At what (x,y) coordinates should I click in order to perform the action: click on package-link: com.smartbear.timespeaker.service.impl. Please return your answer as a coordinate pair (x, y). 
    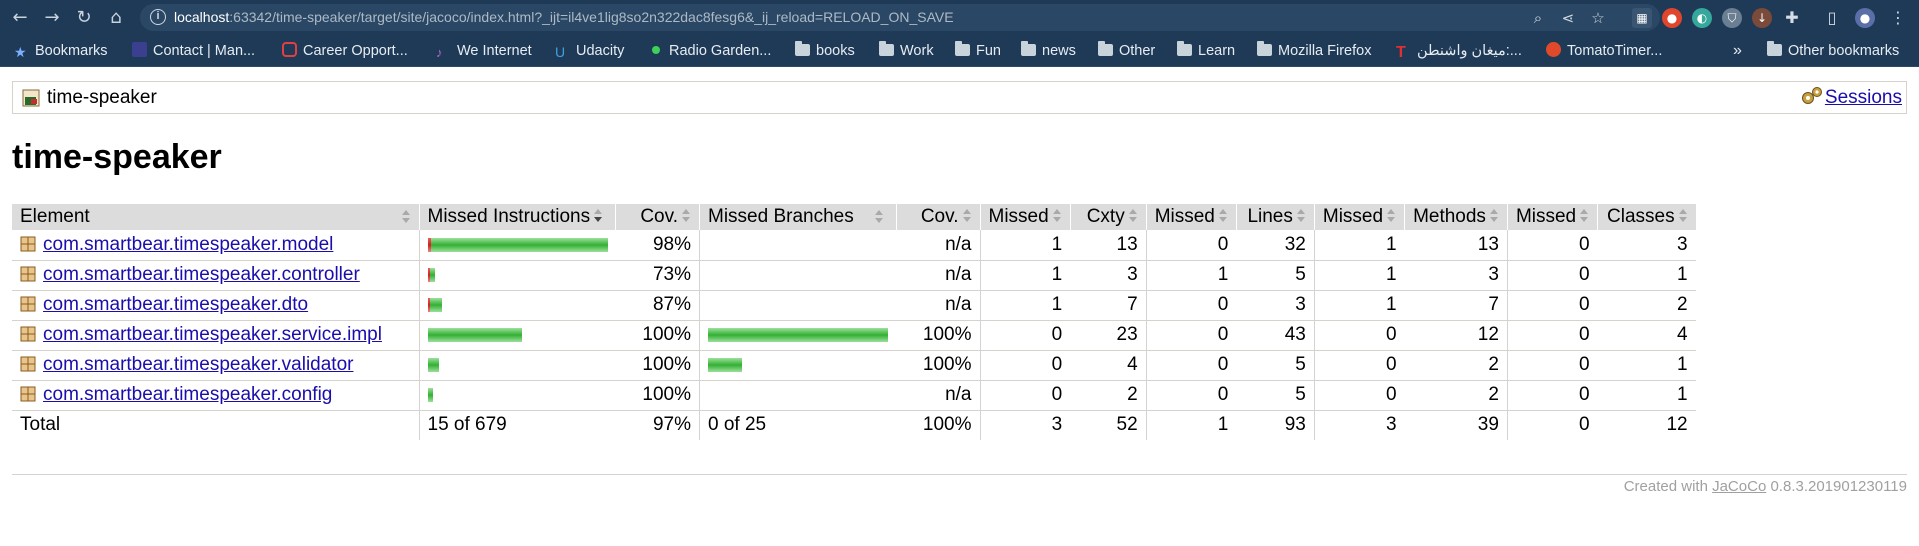
    Looking at the image, I should click on (212, 334).